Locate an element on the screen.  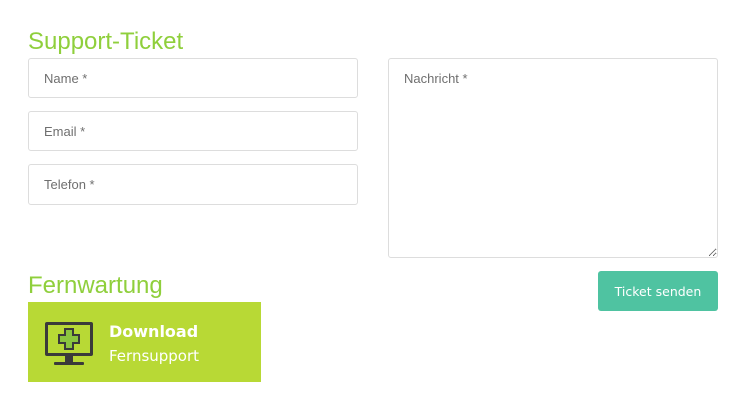
phone-field is located at coordinates (193, 184).